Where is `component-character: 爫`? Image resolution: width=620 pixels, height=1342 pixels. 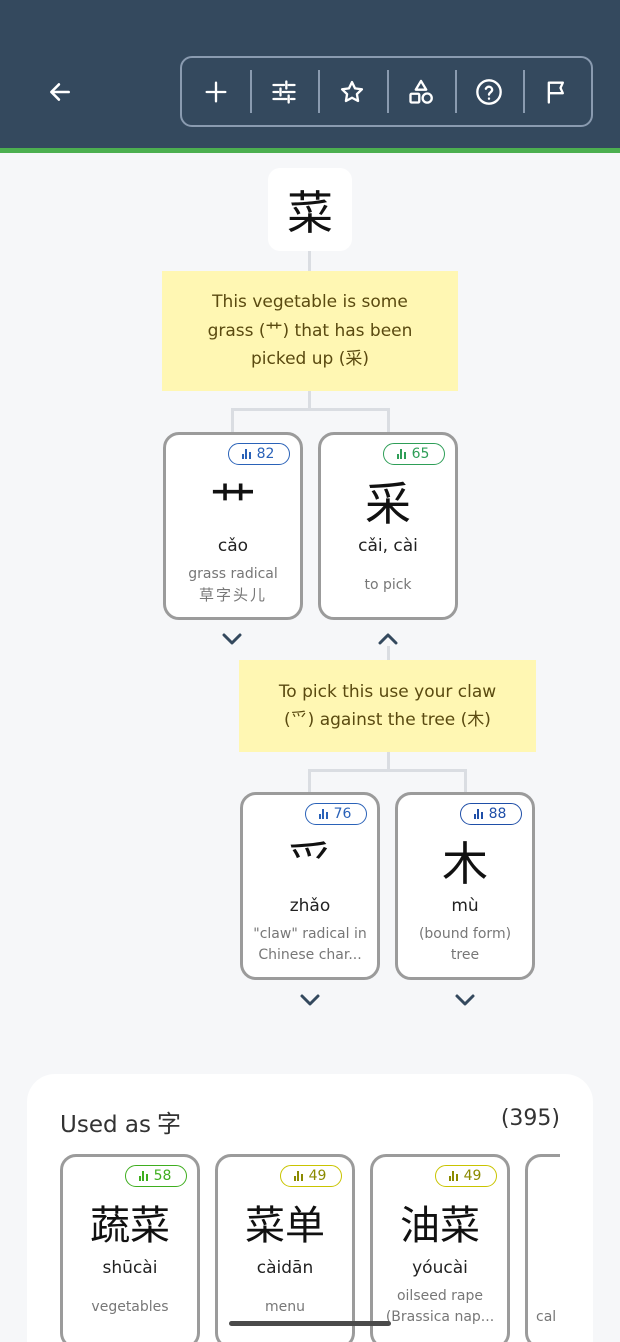 component-character: 爫 is located at coordinates (310, 864).